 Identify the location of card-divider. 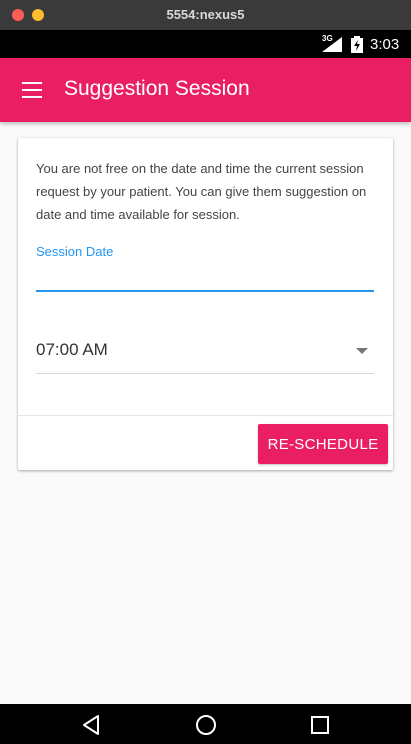
(205, 415).